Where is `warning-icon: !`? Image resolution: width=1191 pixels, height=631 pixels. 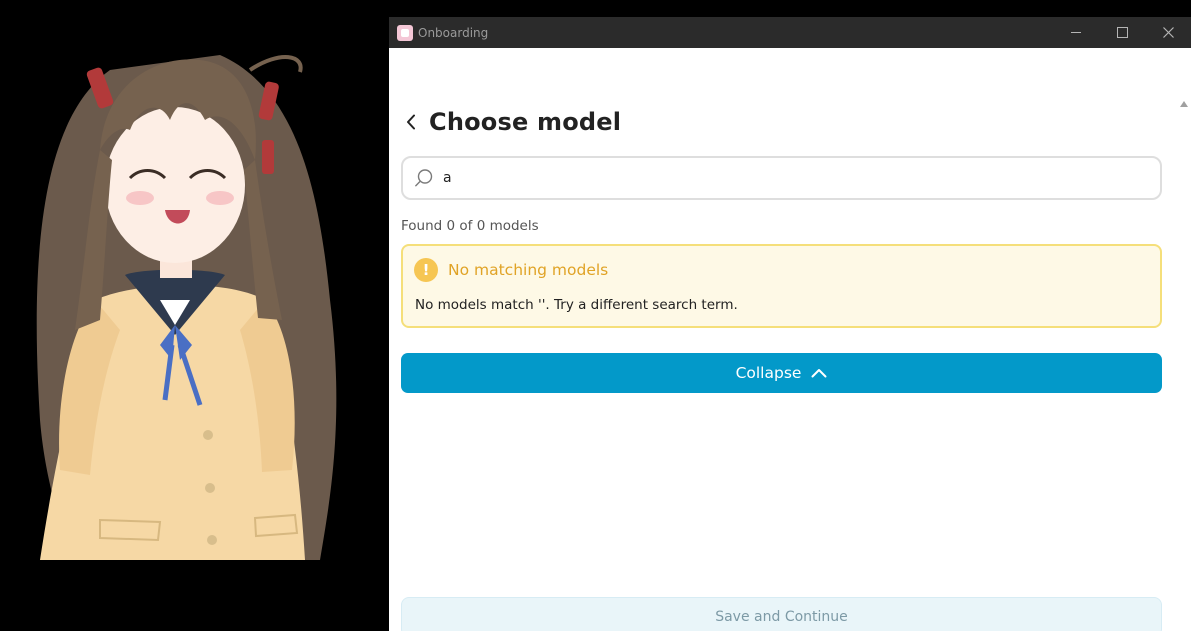
warning-icon: ! is located at coordinates (426, 270).